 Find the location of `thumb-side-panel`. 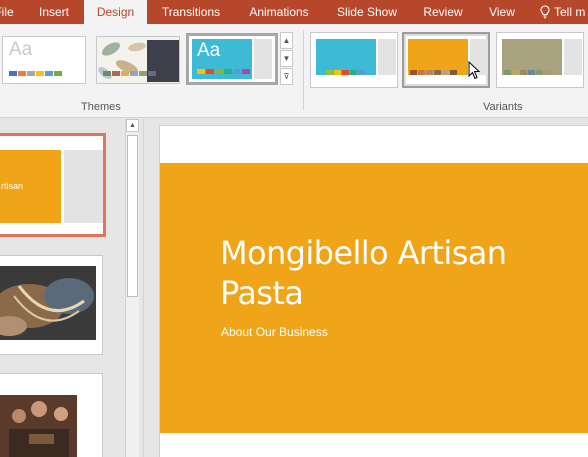

thumb-side-panel is located at coordinates (83, 186).